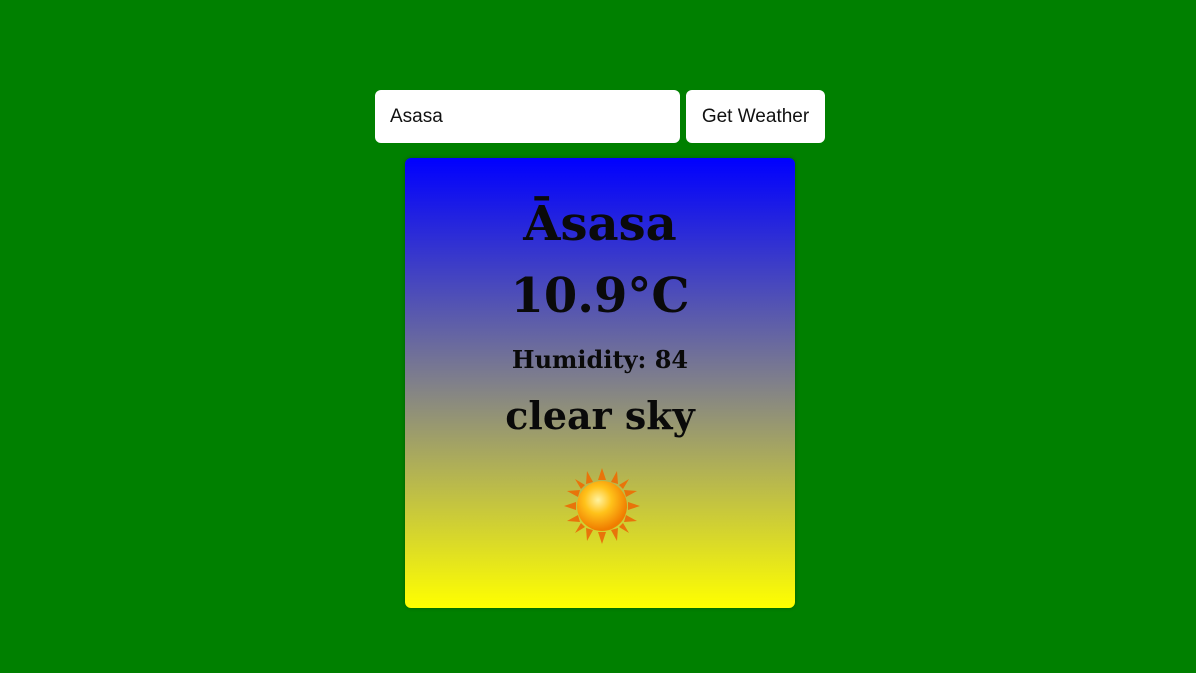 This screenshot has height=673, width=1196. I want to click on search-bar: Get Weather, so click(600, 116).